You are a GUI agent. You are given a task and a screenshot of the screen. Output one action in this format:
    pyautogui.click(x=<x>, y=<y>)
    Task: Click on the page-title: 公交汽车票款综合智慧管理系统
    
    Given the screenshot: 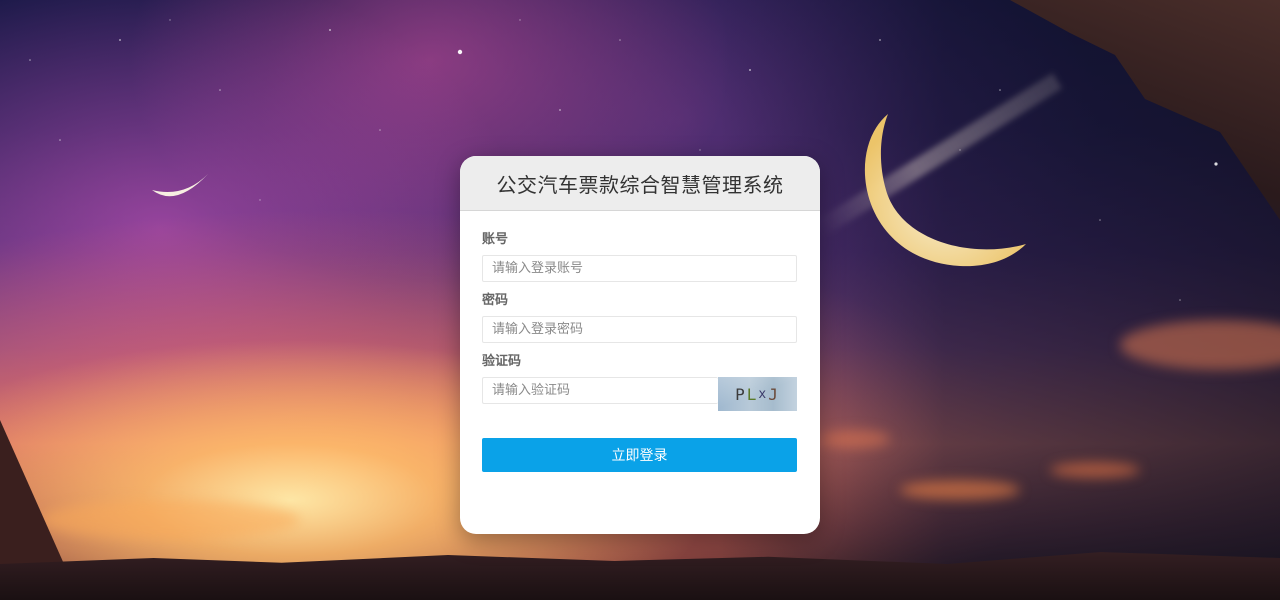 What is the action you would take?
    pyautogui.click(x=640, y=184)
    